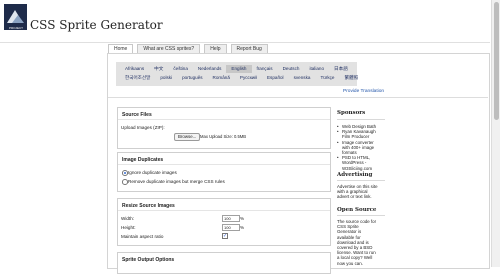  What do you see at coordinates (128, 218) in the screenshot?
I see `width-label: Width:` at bounding box center [128, 218].